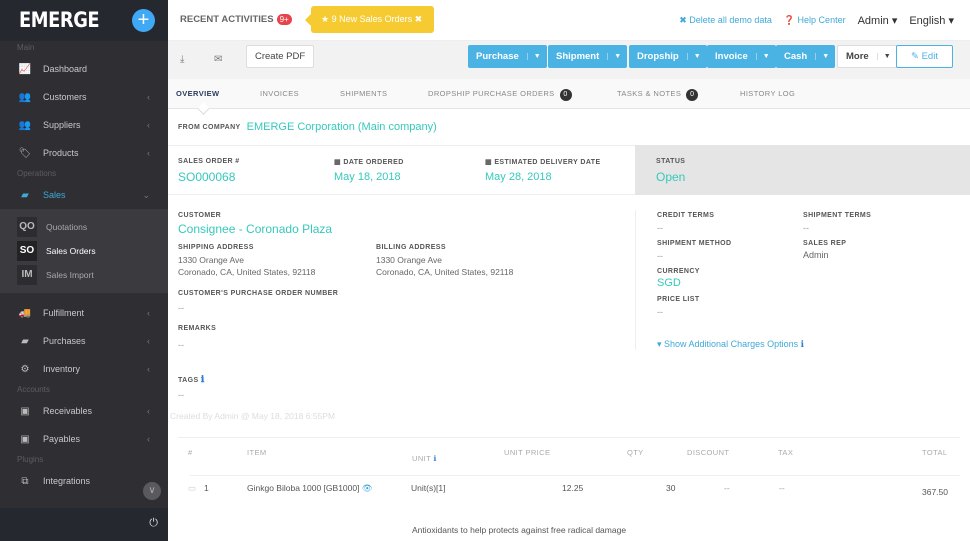 The height and width of the screenshot is (541, 970). Describe the element at coordinates (143, 20) in the screenshot. I see `add-new-button: +` at that location.